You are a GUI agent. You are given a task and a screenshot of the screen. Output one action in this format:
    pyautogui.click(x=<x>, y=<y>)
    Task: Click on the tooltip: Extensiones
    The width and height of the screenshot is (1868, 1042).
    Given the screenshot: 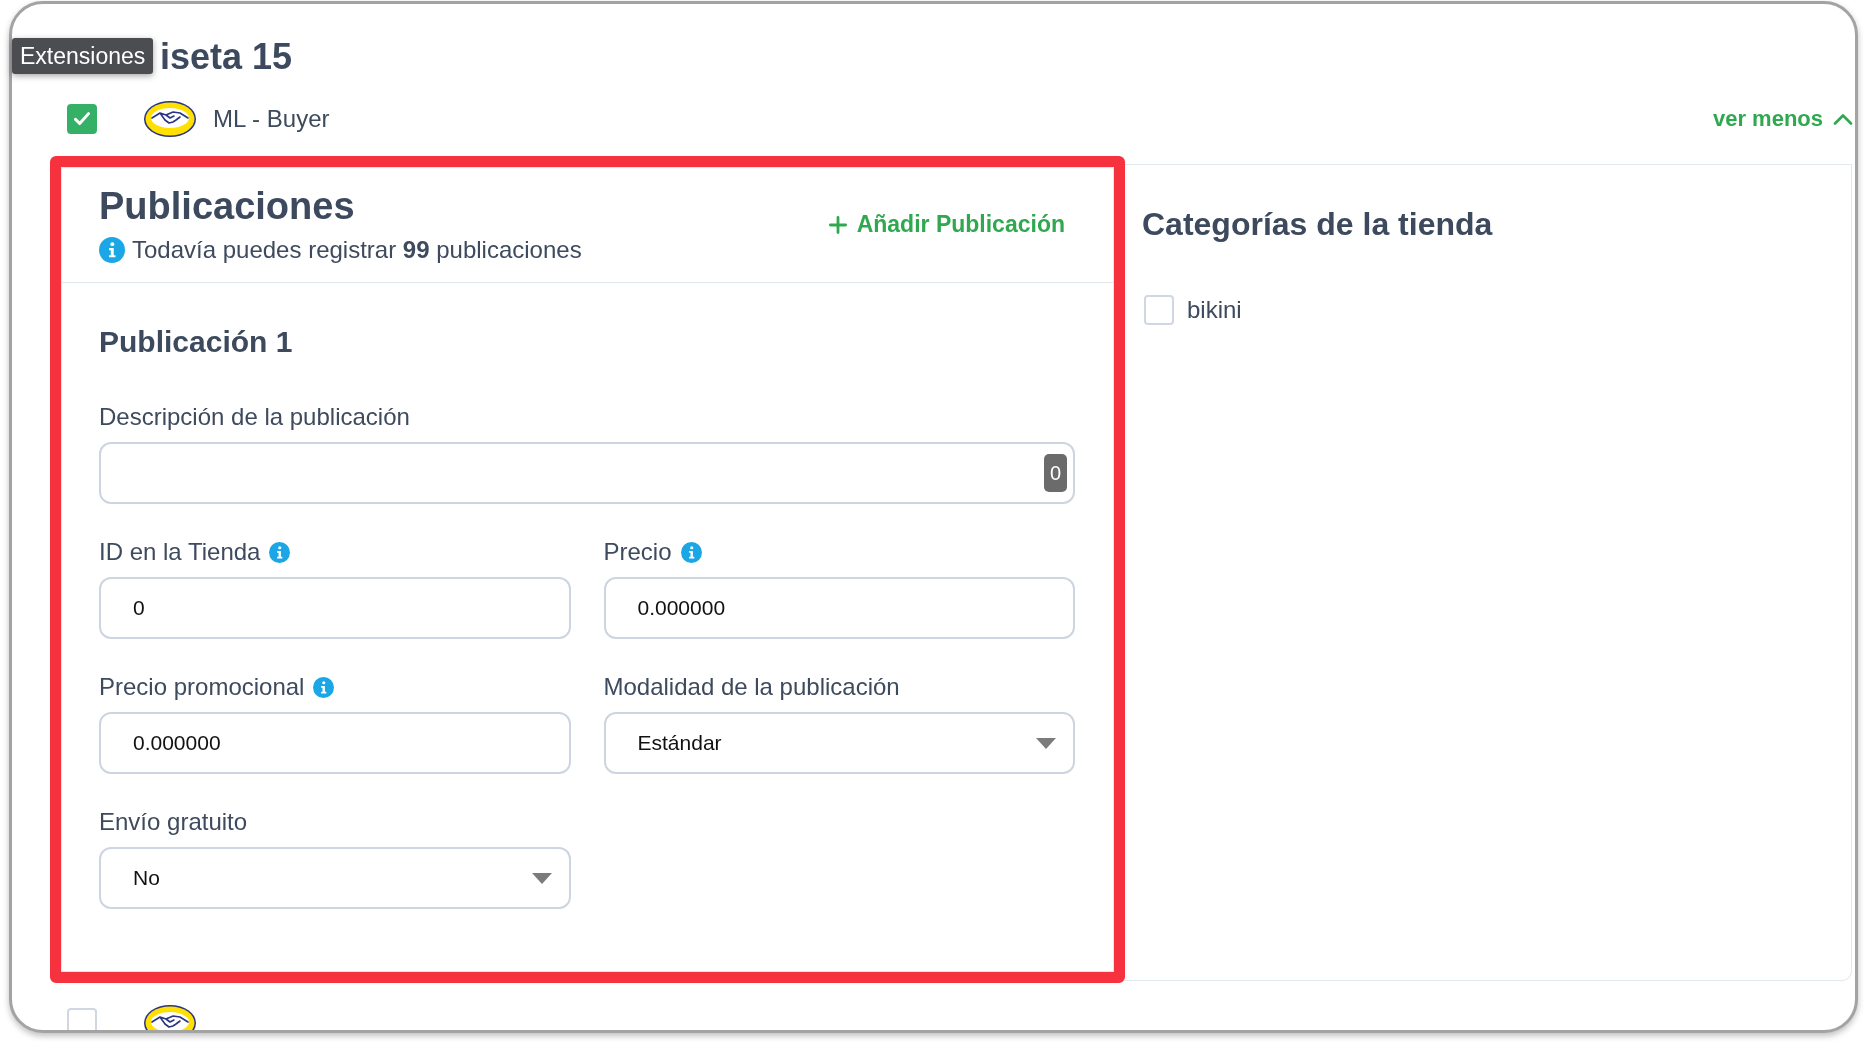 What is the action you would take?
    pyautogui.click(x=83, y=56)
    